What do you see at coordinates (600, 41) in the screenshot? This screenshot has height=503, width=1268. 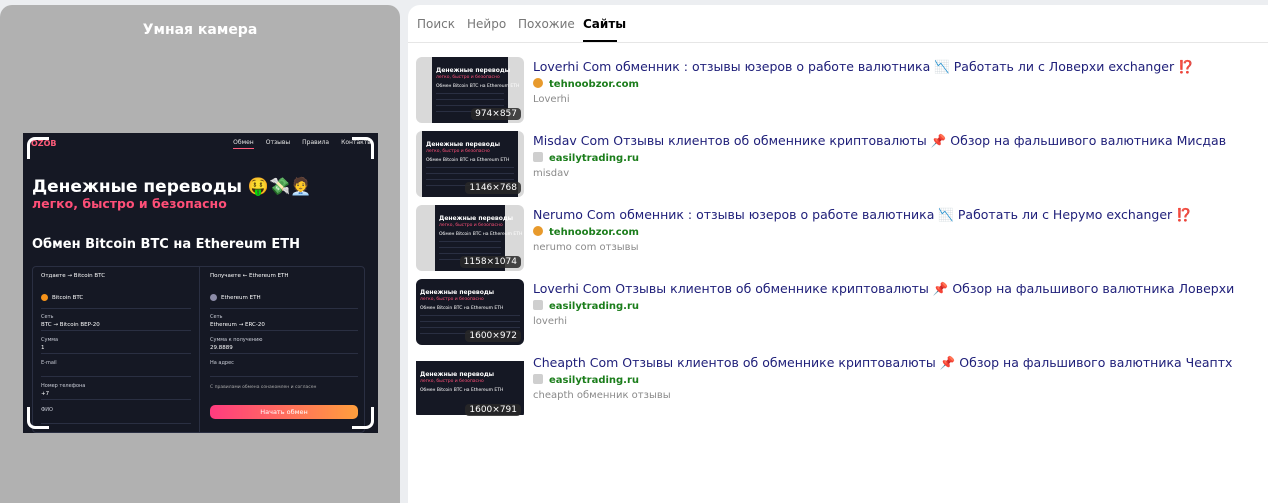 I see `active-tab-indicator` at bounding box center [600, 41].